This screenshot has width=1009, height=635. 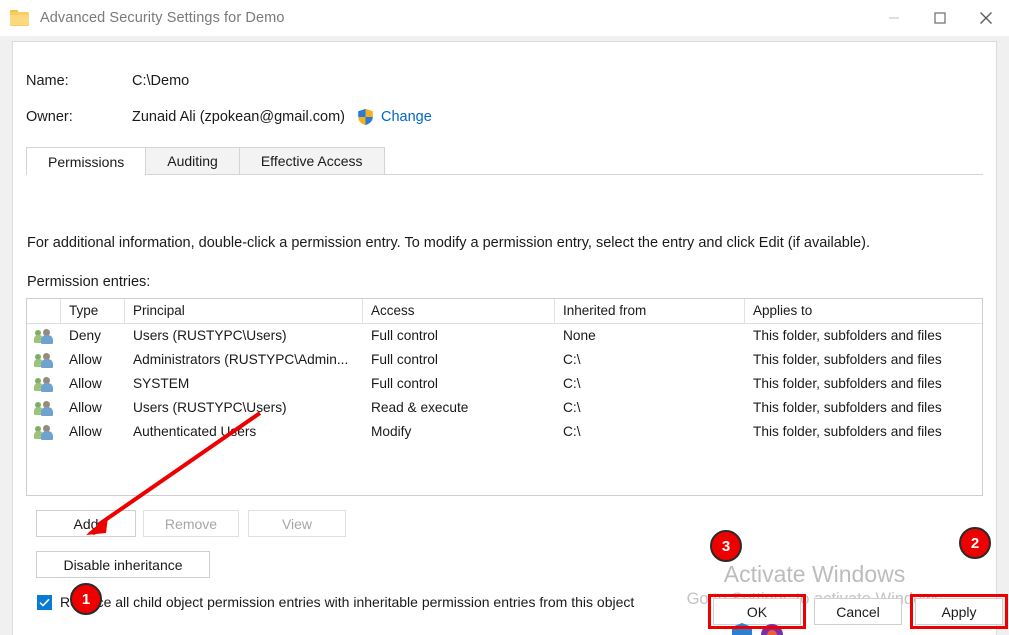 I want to click on cell-access: Read & execute, so click(x=420, y=407).